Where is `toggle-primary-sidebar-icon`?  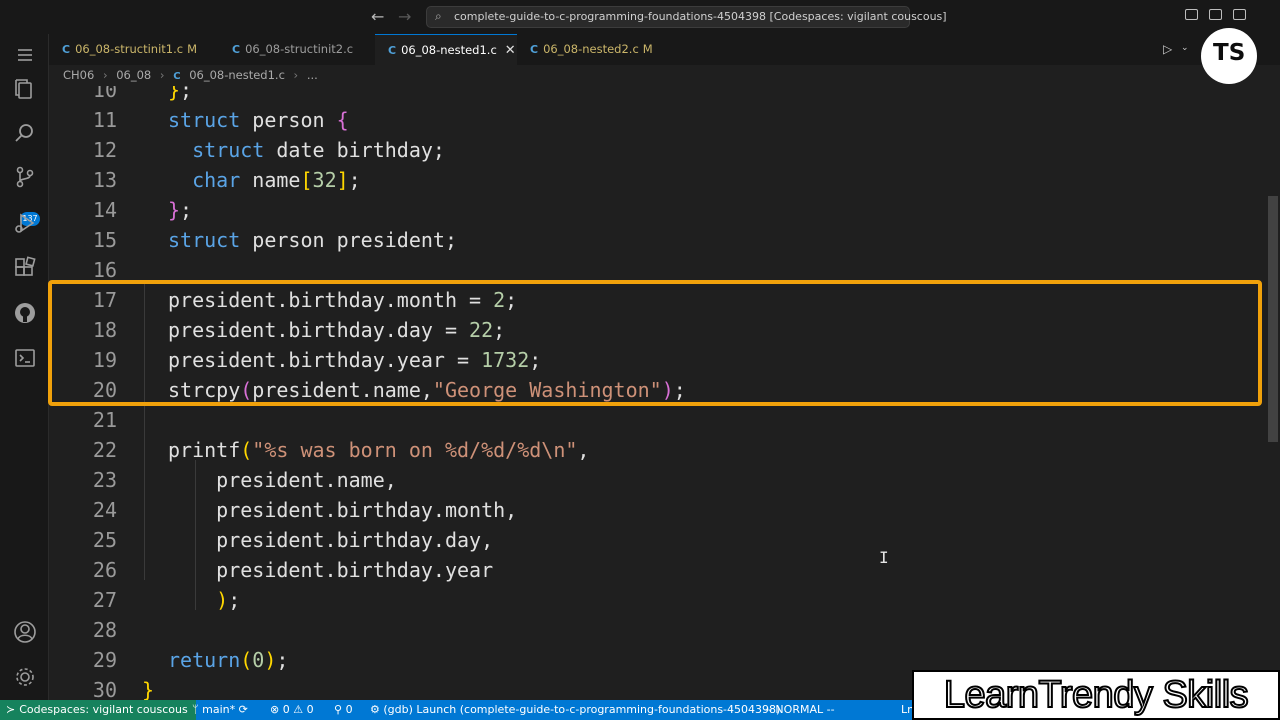
toggle-primary-sidebar-icon is located at coordinates (1191, 14).